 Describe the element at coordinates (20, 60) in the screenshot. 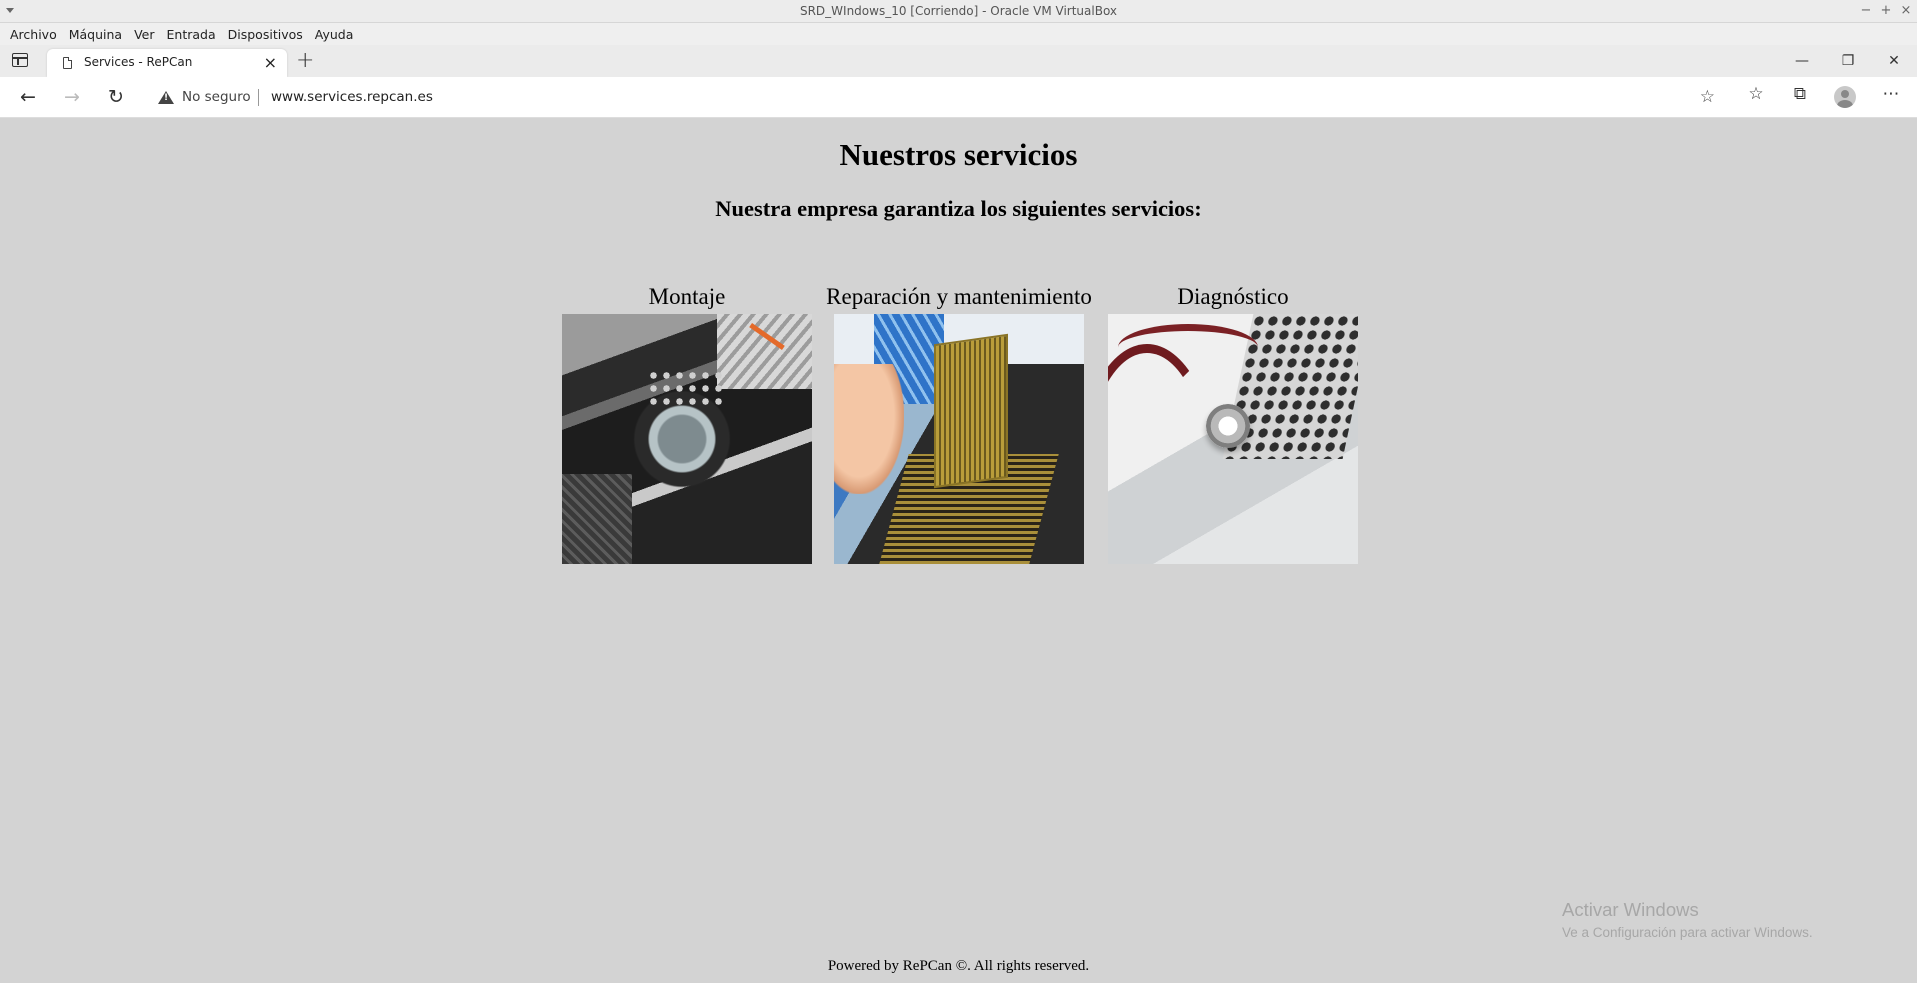

I see `tab-actions-icon` at that location.